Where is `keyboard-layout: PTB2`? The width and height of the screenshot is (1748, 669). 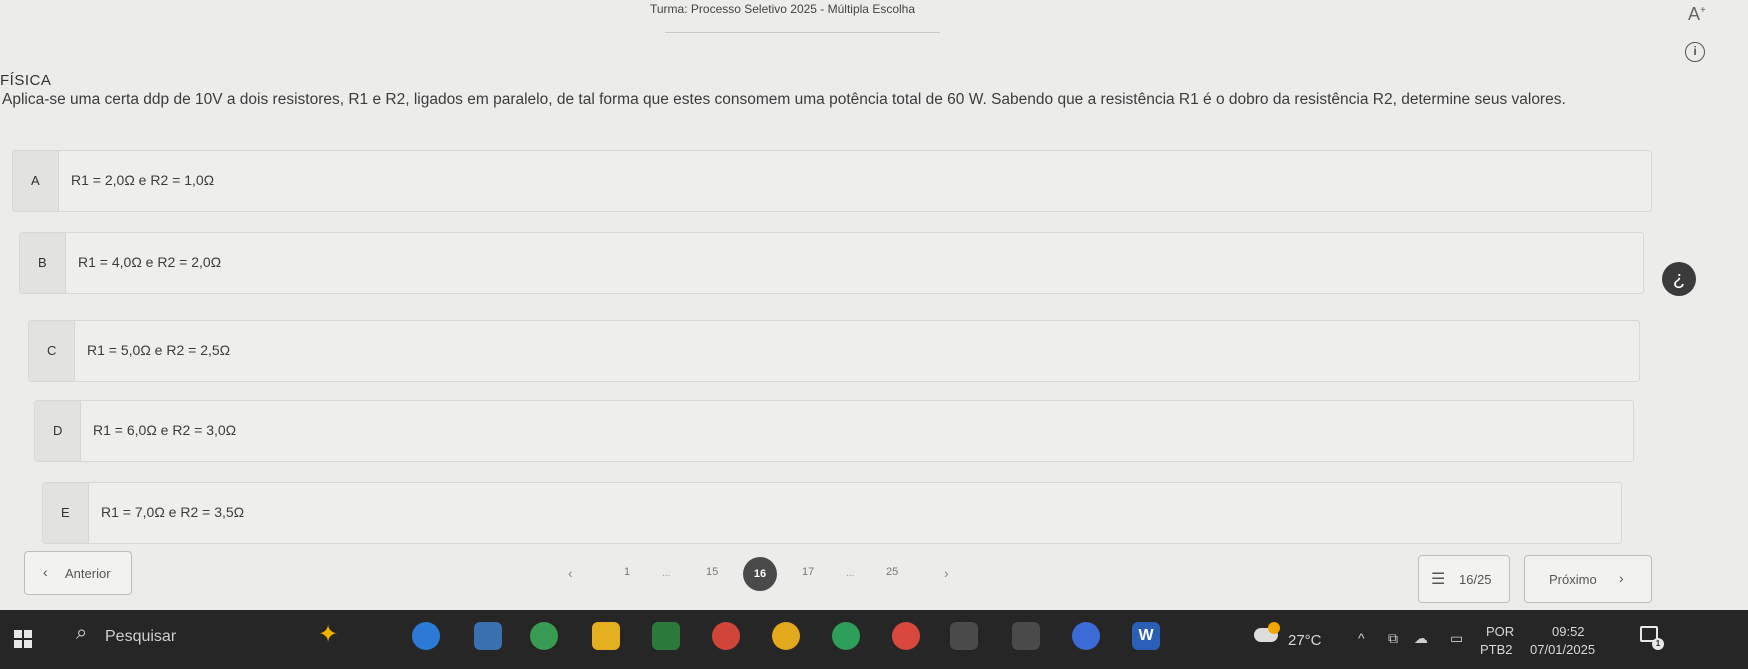
keyboard-layout: PTB2 is located at coordinates (1496, 649).